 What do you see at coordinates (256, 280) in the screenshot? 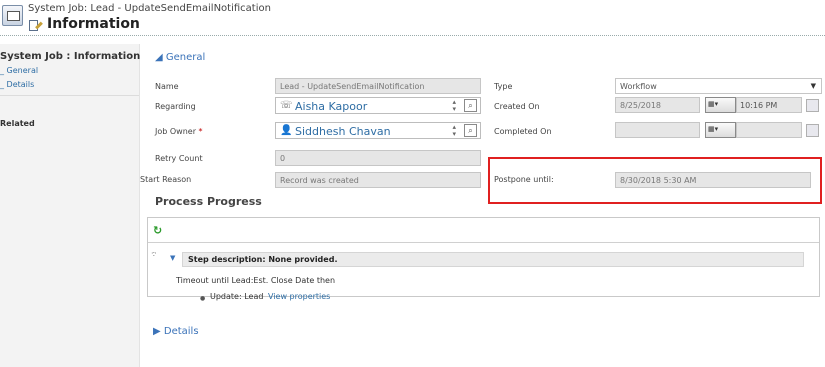
I see `timeout-text: Timeout until Lead:Est. Close Date then` at bounding box center [256, 280].